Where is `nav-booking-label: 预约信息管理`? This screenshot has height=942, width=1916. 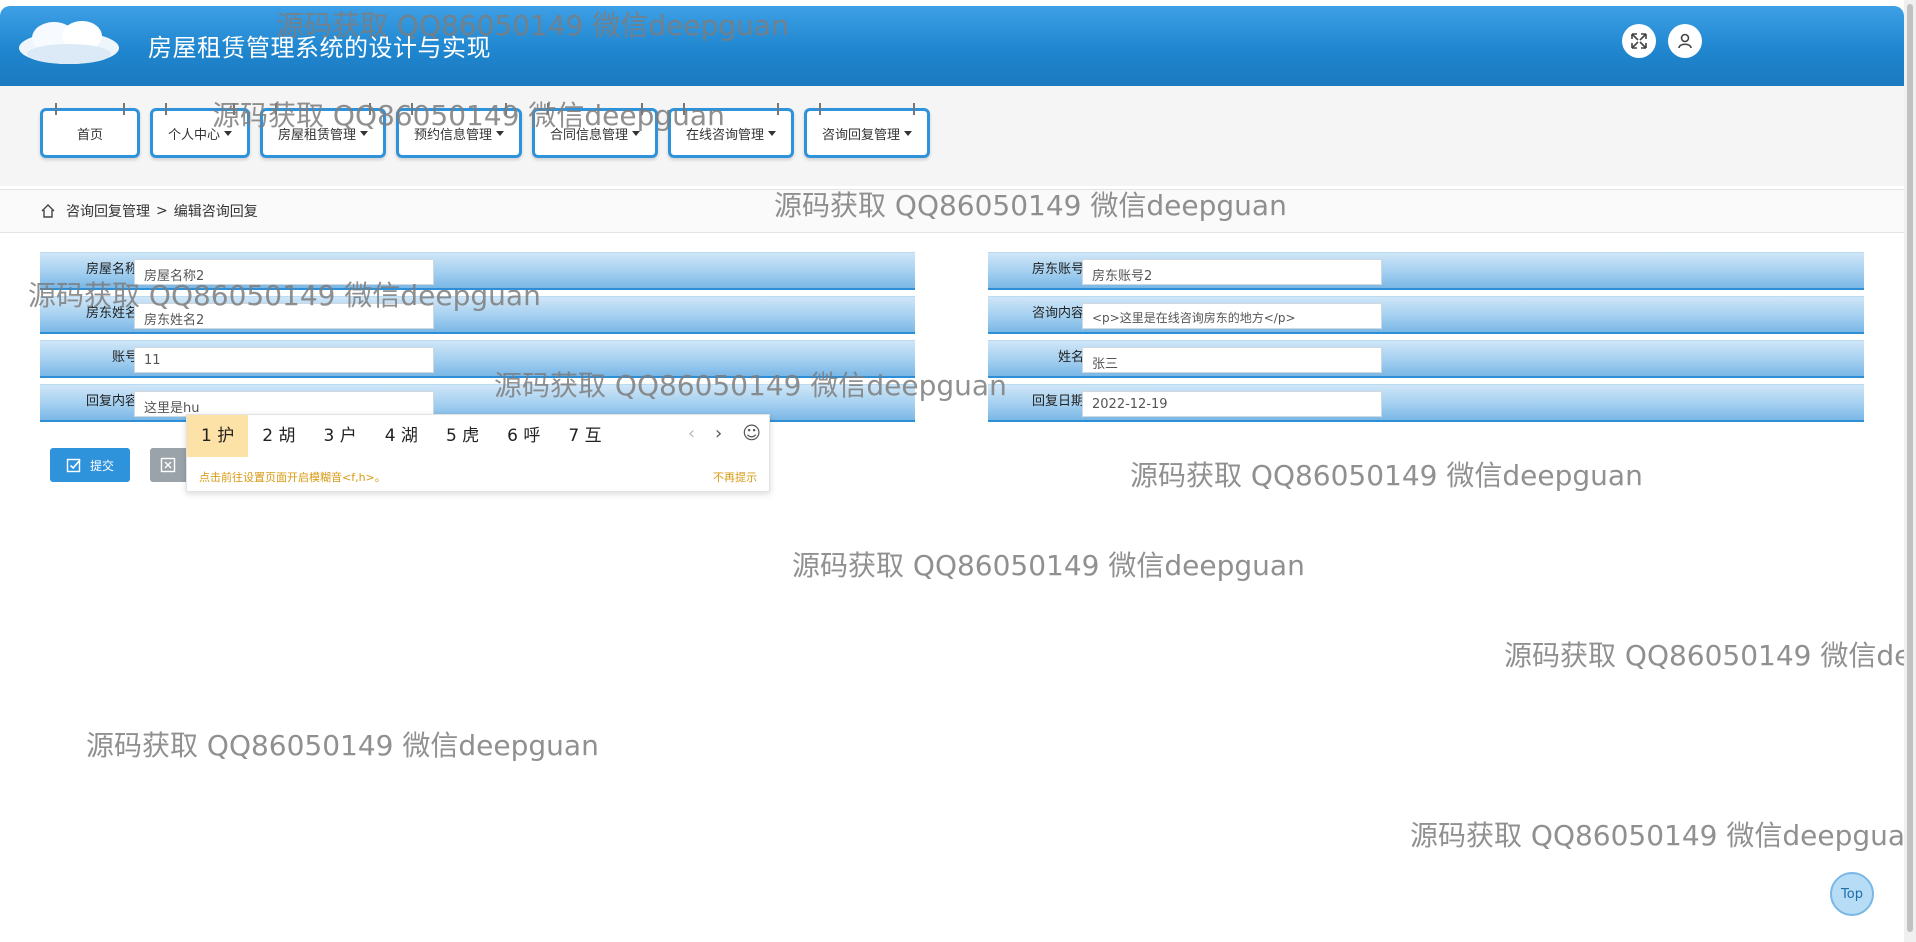
nav-booking-label: 预约信息管理 is located at coordinates (452, 135).